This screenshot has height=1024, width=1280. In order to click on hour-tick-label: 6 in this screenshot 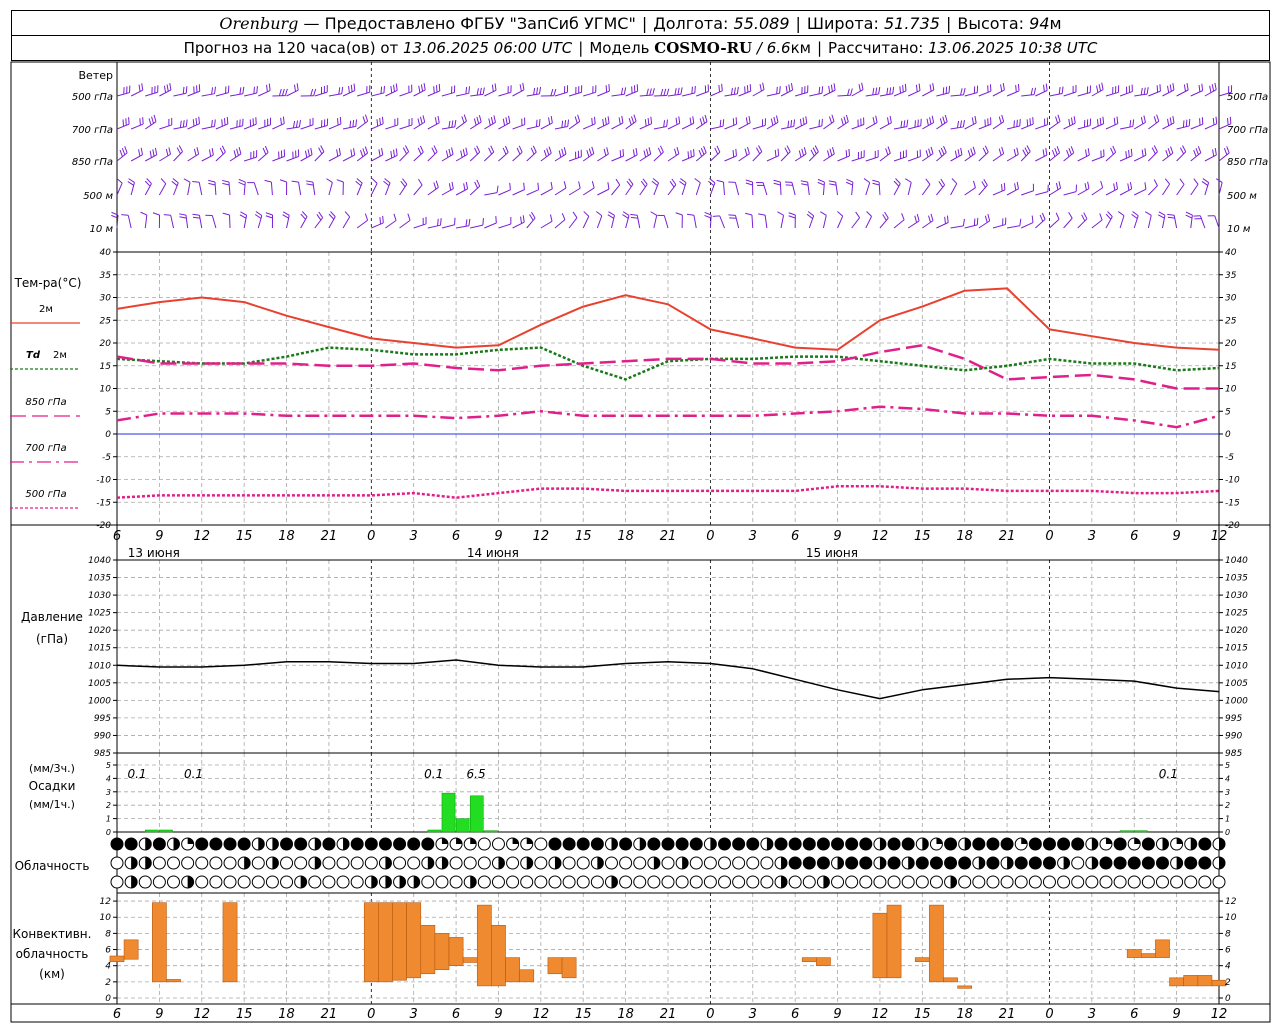, I will do `click(456, 1014)`.